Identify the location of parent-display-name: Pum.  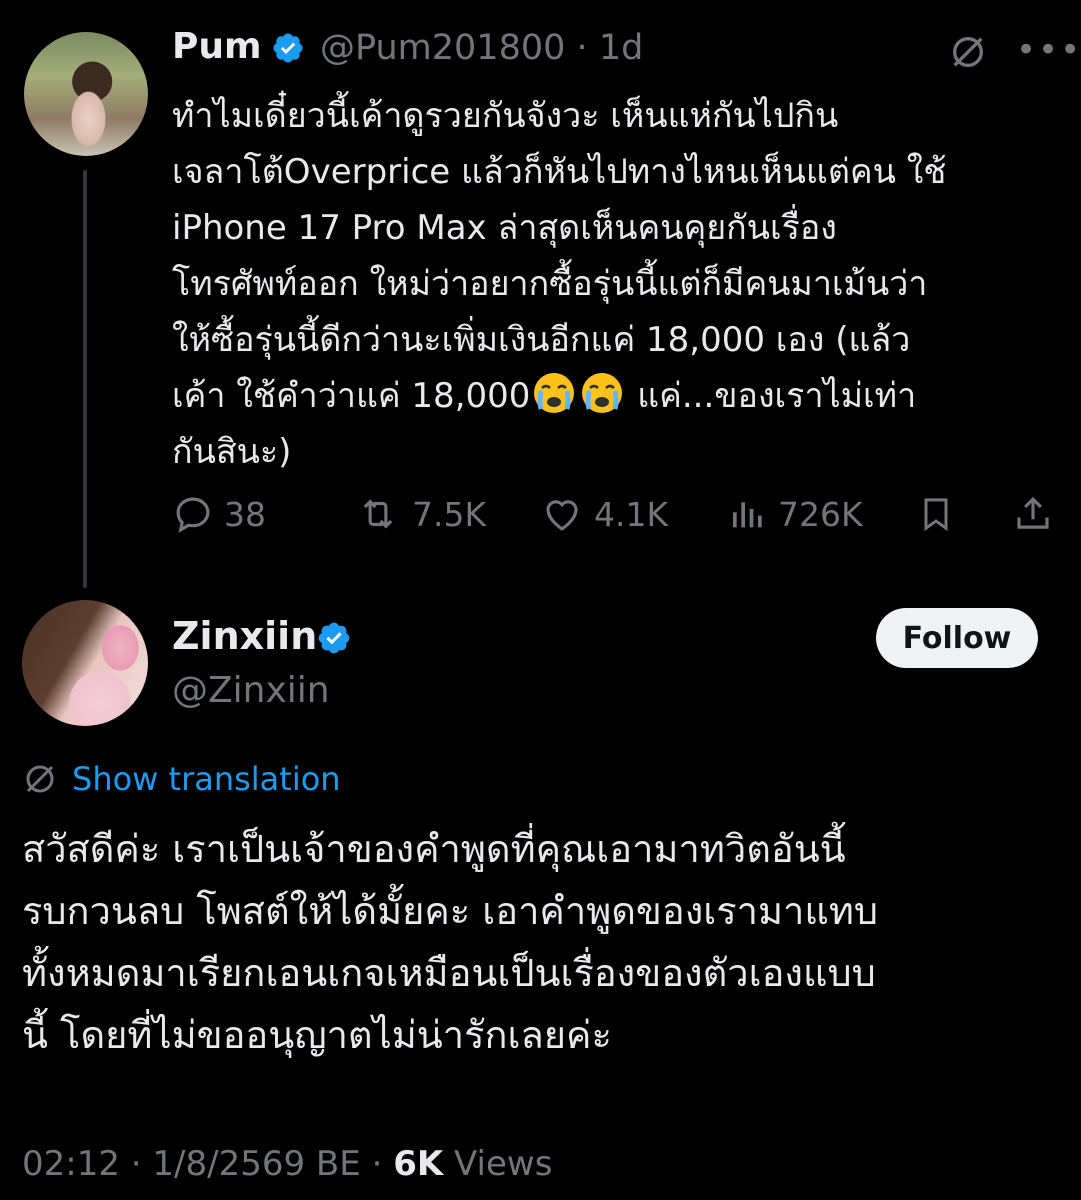
(217, 46).